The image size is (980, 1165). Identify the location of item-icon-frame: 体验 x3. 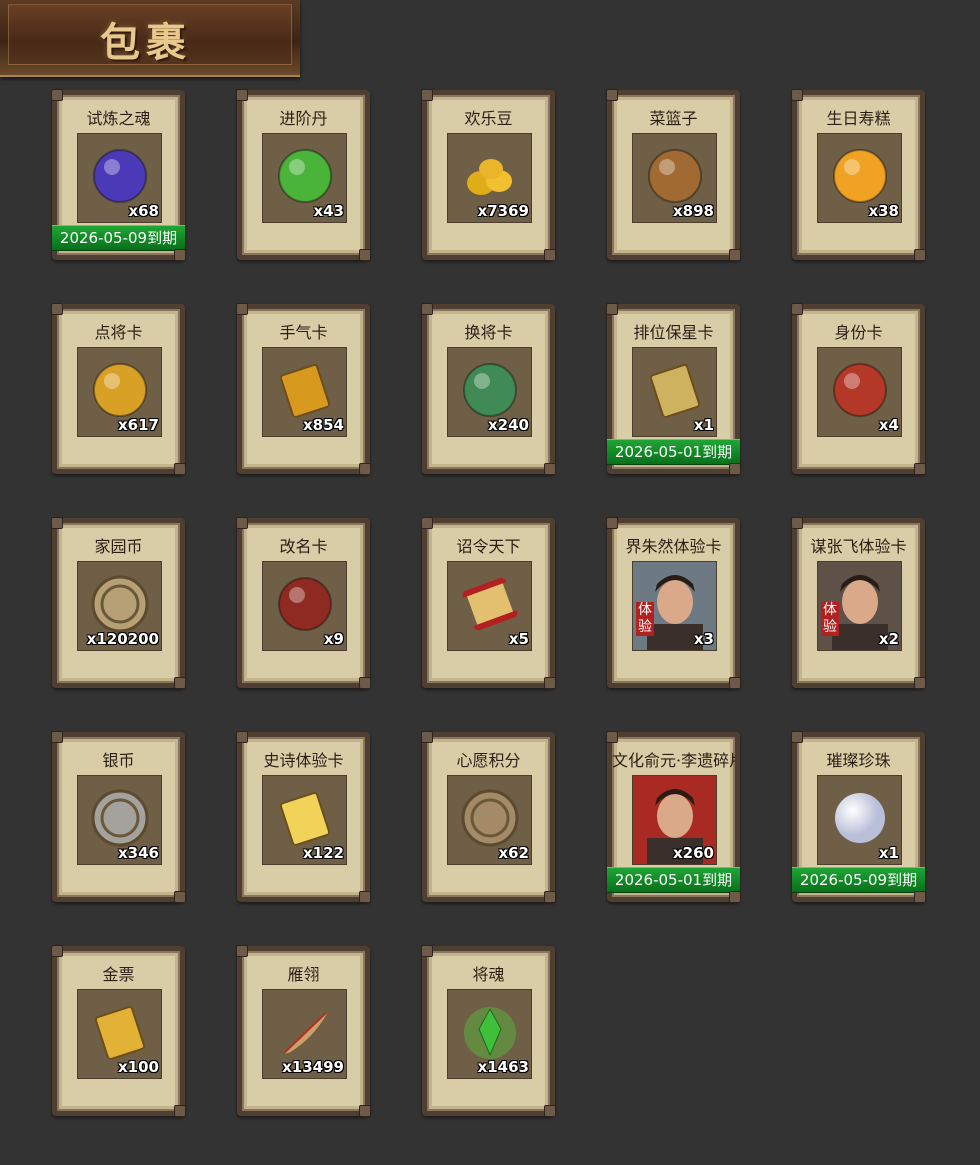
(674, 606).